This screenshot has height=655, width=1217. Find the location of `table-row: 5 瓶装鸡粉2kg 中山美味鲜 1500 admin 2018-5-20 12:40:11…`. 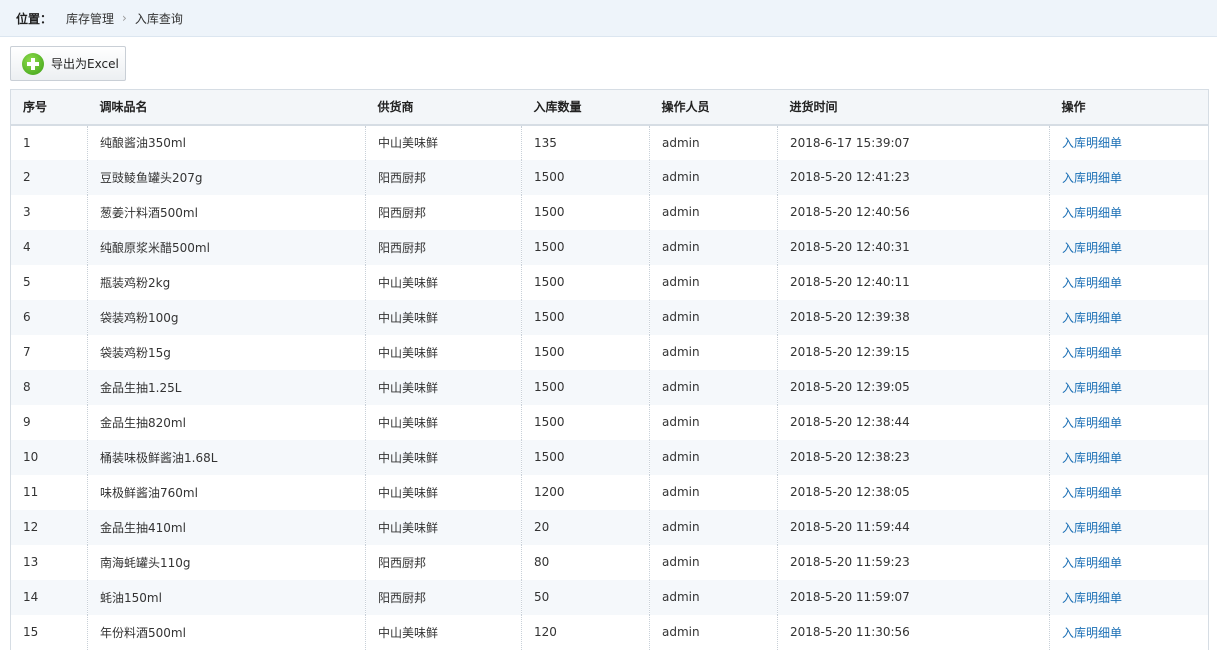

table-row: 5 瓶装鸡粉2kg 中山美味鲜 1500 admin 2018-5-20 12:40:11… is located at coordinates (609, 282).